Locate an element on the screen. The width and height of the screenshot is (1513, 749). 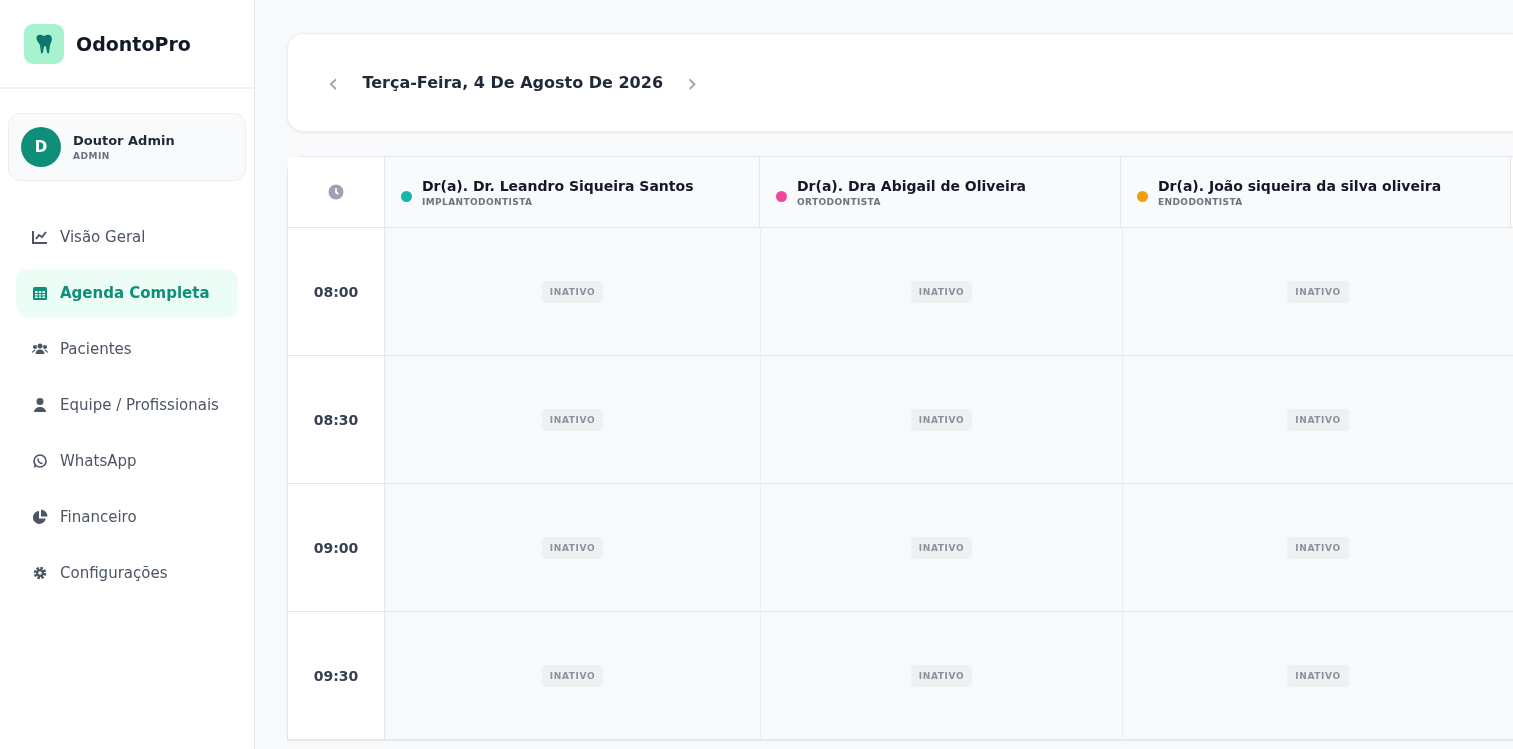
settings-icon is located at coordinates (40, 573).